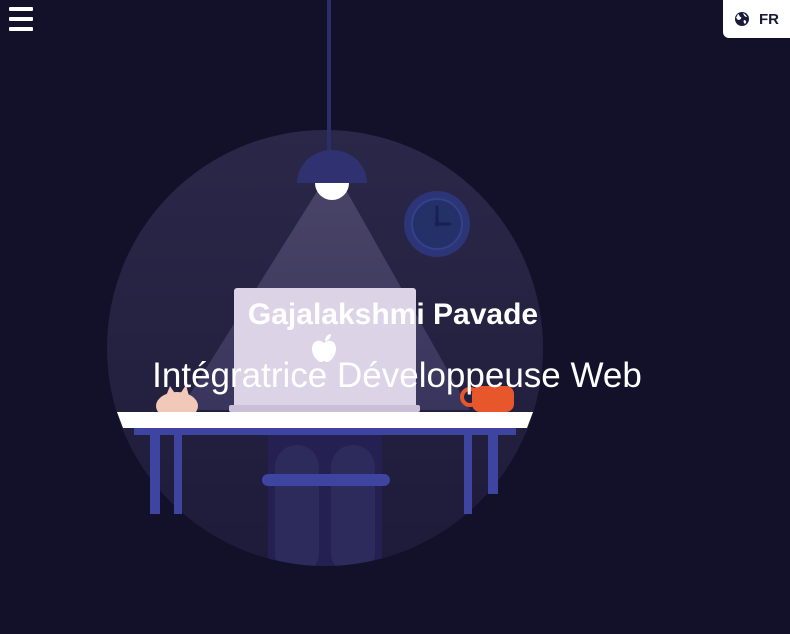 The image size is (790, 634). What do you see at coordinates (326, 480) in the screenshot?
I see `chair-seat` at bounding box center [326, 480].